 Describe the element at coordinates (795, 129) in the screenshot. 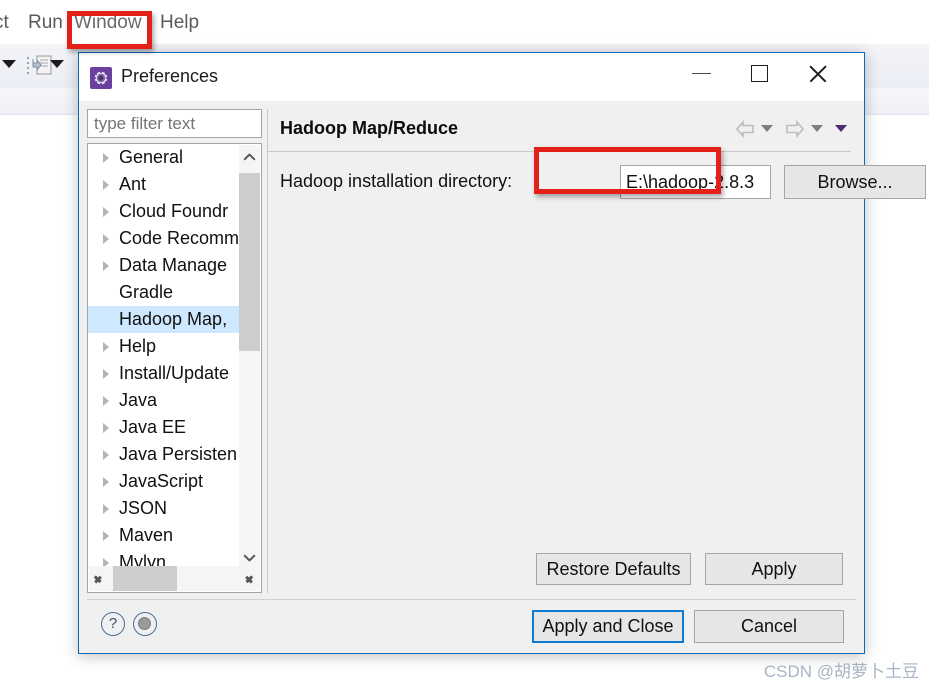

I see `forward-arrow-icon` at that location.